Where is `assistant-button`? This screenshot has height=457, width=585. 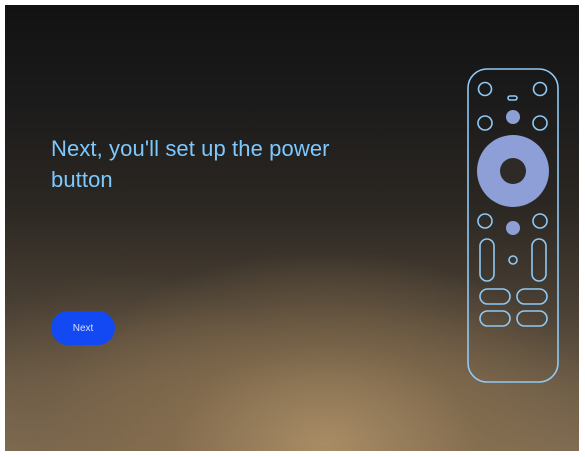
assistant-button is located at coordinates (513, 117).